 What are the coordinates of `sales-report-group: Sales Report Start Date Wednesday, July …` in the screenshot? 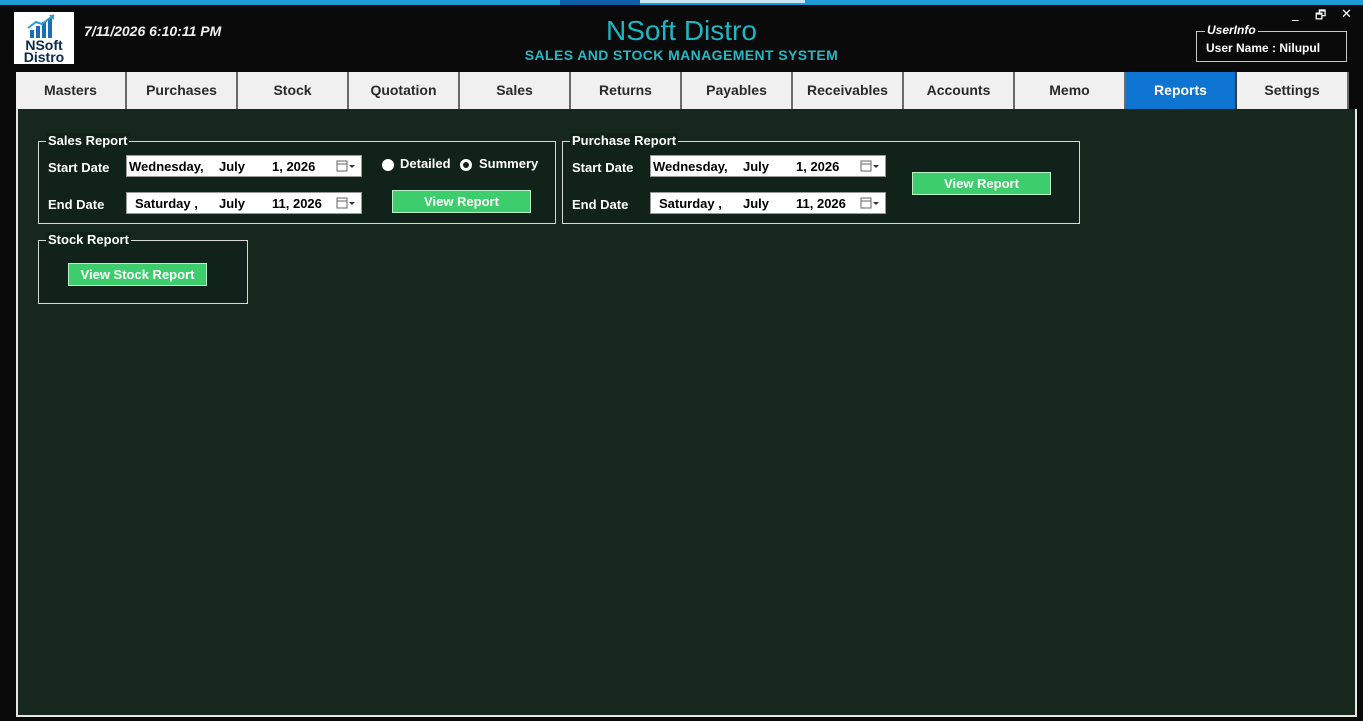 It's located at (297, 178).